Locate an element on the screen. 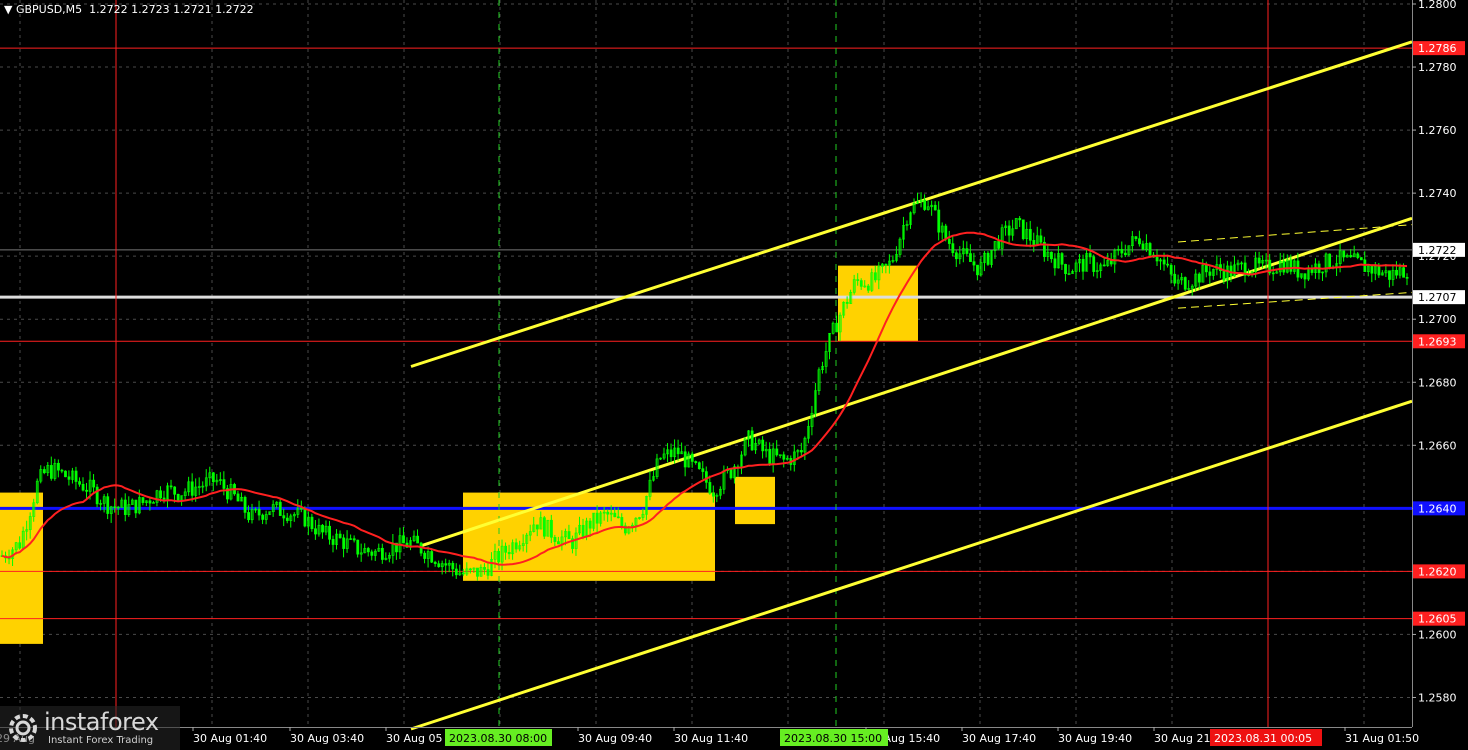 This screenshot has height=750, width=1468. level-label: 1.2693 is located at coordinates (1437, 341).